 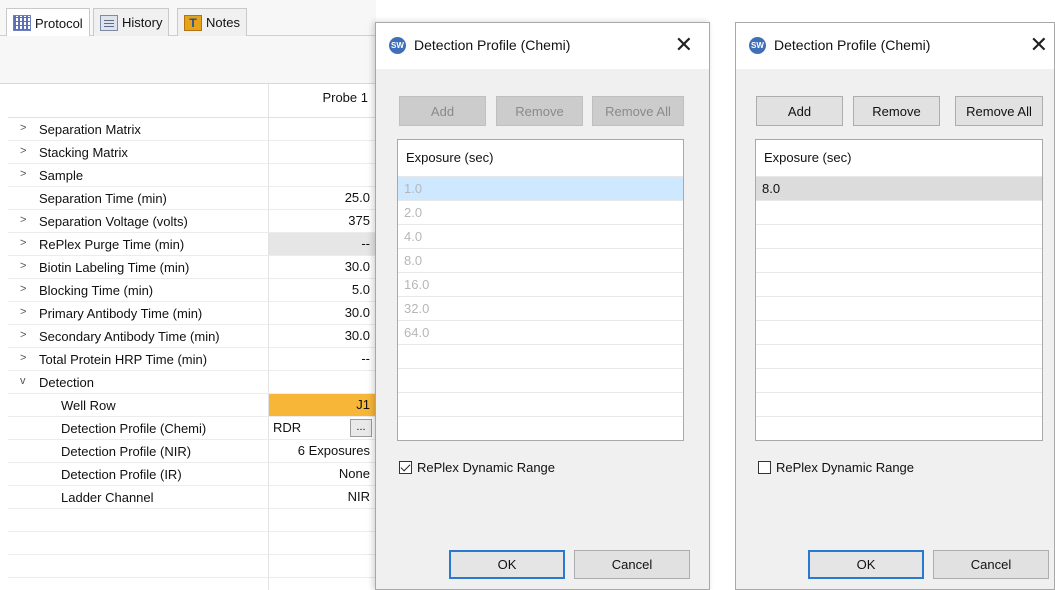 What do you see at coordinates (114, 267) in the screenshot?
I see `row-label: Biotin Labeling Time (min)` at bounding box center [114, 267].